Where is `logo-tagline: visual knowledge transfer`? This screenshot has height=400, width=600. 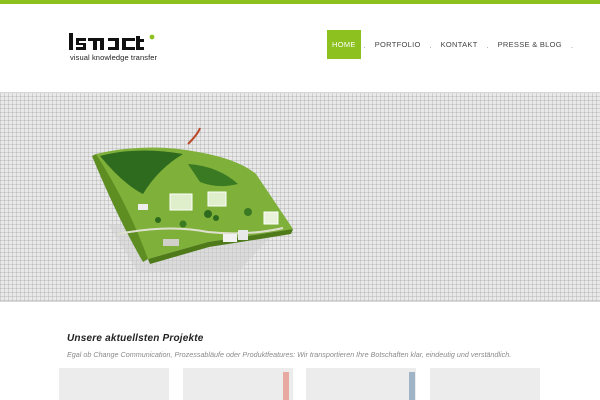 logo-tagline: visual knowledge transfer is located at coordinates (114, 57).